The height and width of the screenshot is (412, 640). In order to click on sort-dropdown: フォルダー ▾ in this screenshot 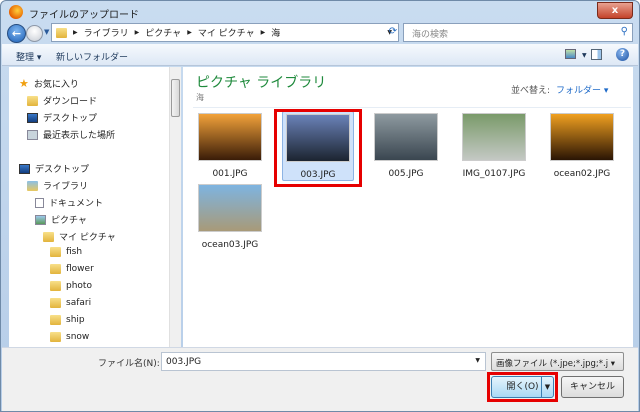, I will do `click(582, 91)`.